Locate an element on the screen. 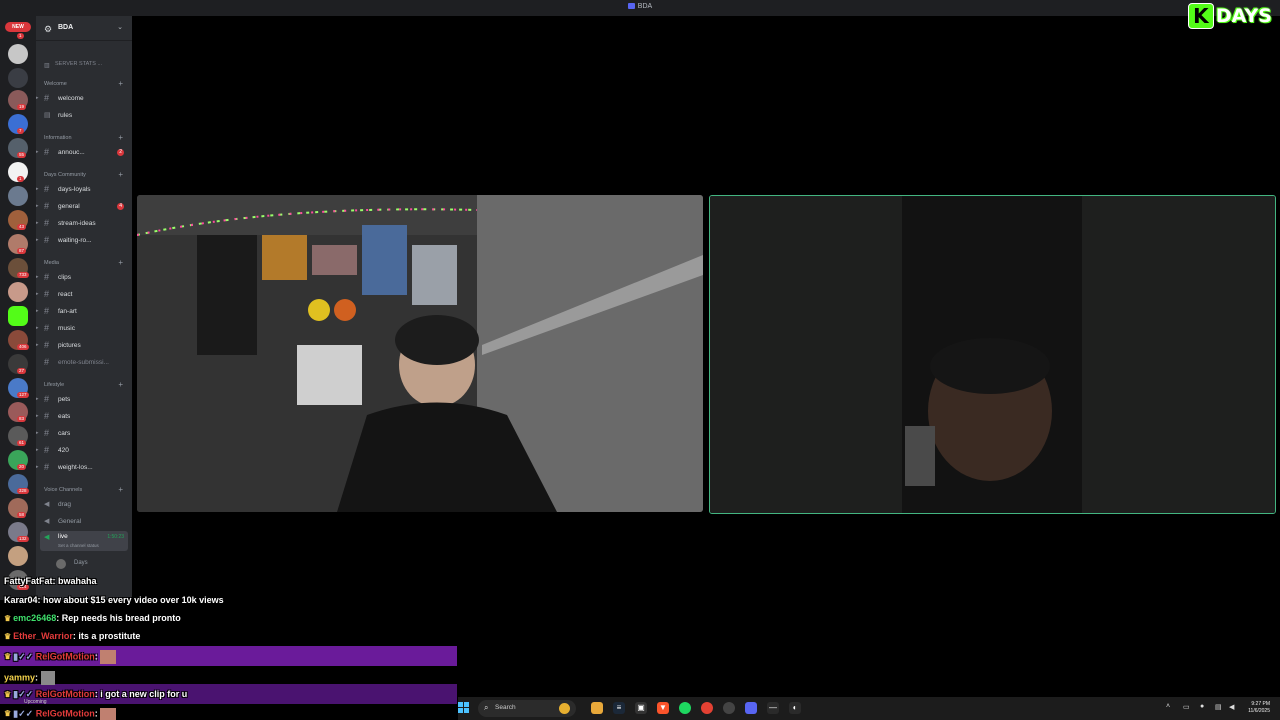 This screenshot has height=720, width=1280. channel-general: ▸ # general 4 is located at coordinates (84, 207).